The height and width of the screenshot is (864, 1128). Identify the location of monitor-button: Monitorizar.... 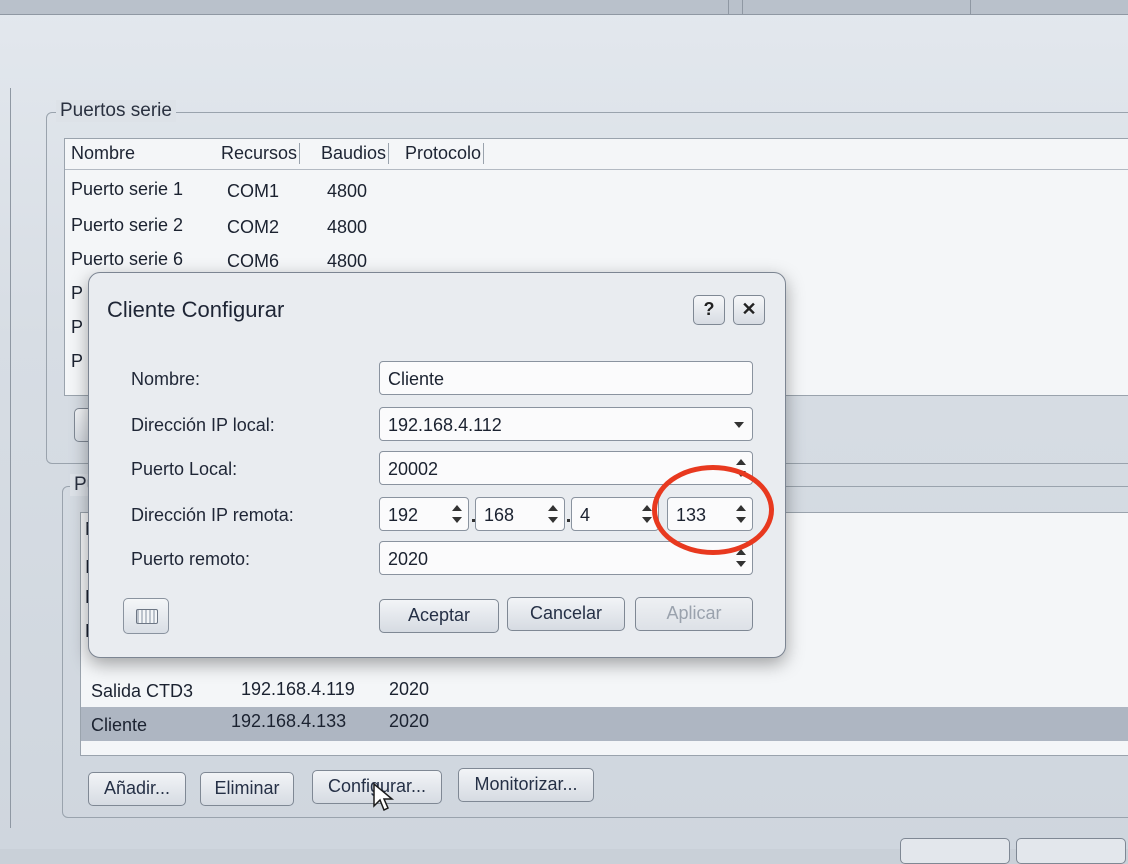
(526, 785).